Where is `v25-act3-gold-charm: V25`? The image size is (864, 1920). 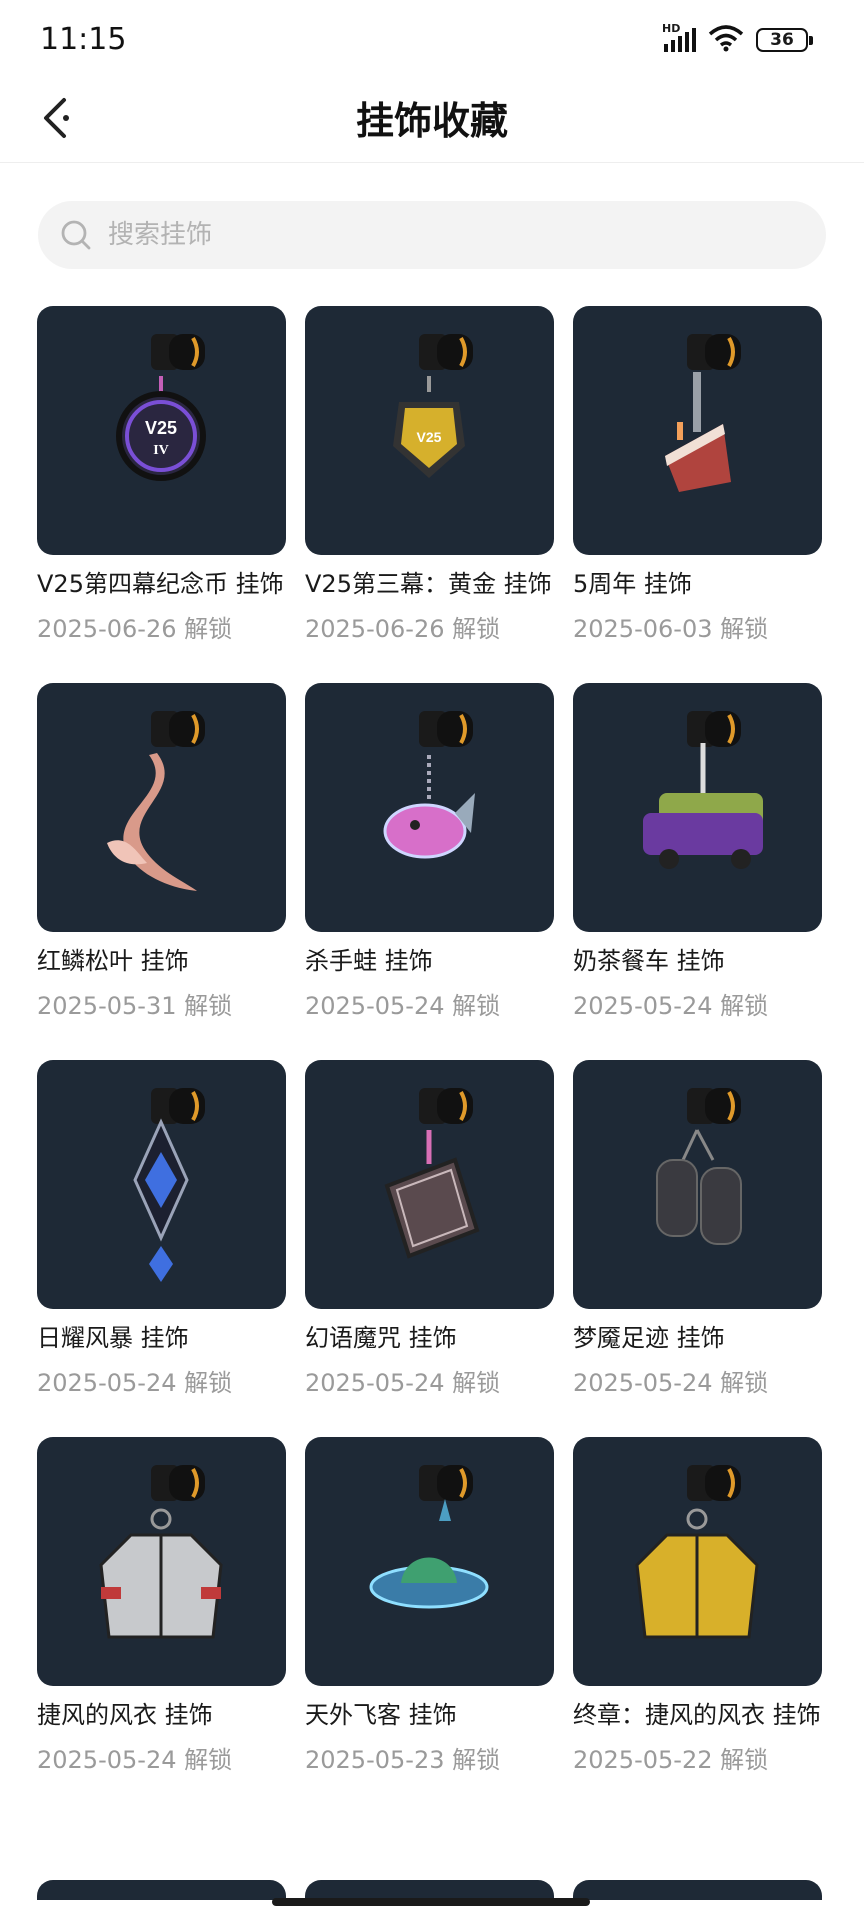
v25-act3-gold-charm: V25 is located at coordinates (433, 406).